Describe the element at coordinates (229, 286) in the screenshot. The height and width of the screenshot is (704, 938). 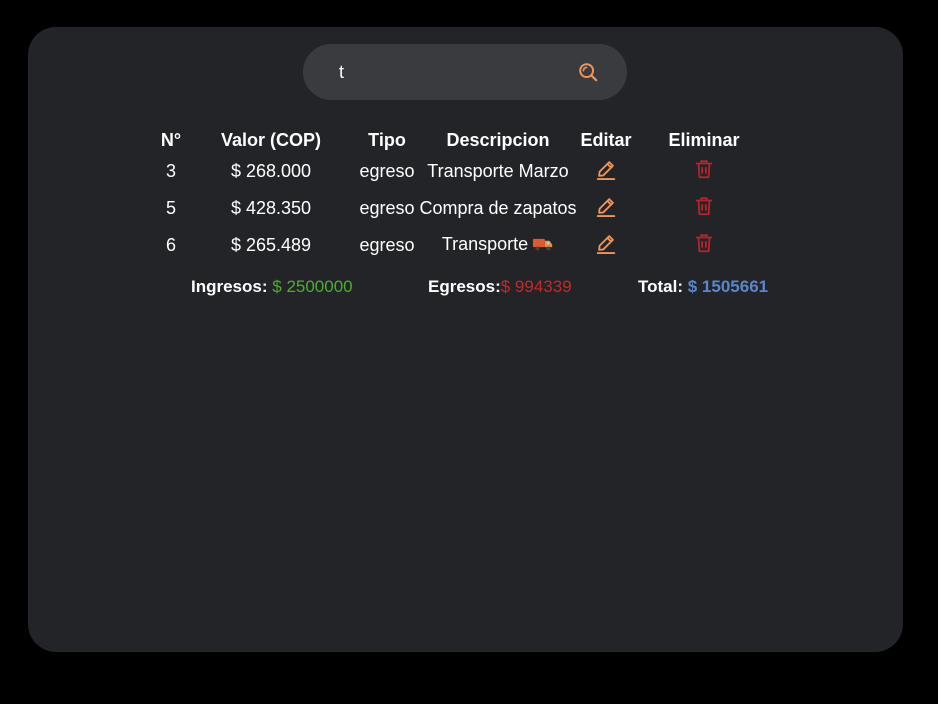
I see `ingresos-label: Ingresos:` at that location.